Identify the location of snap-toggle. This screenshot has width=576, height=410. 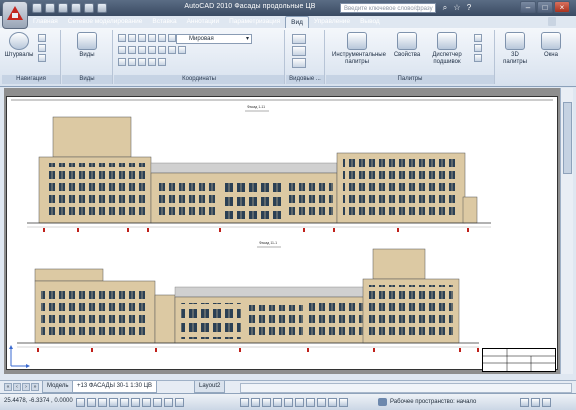
(80, 402).